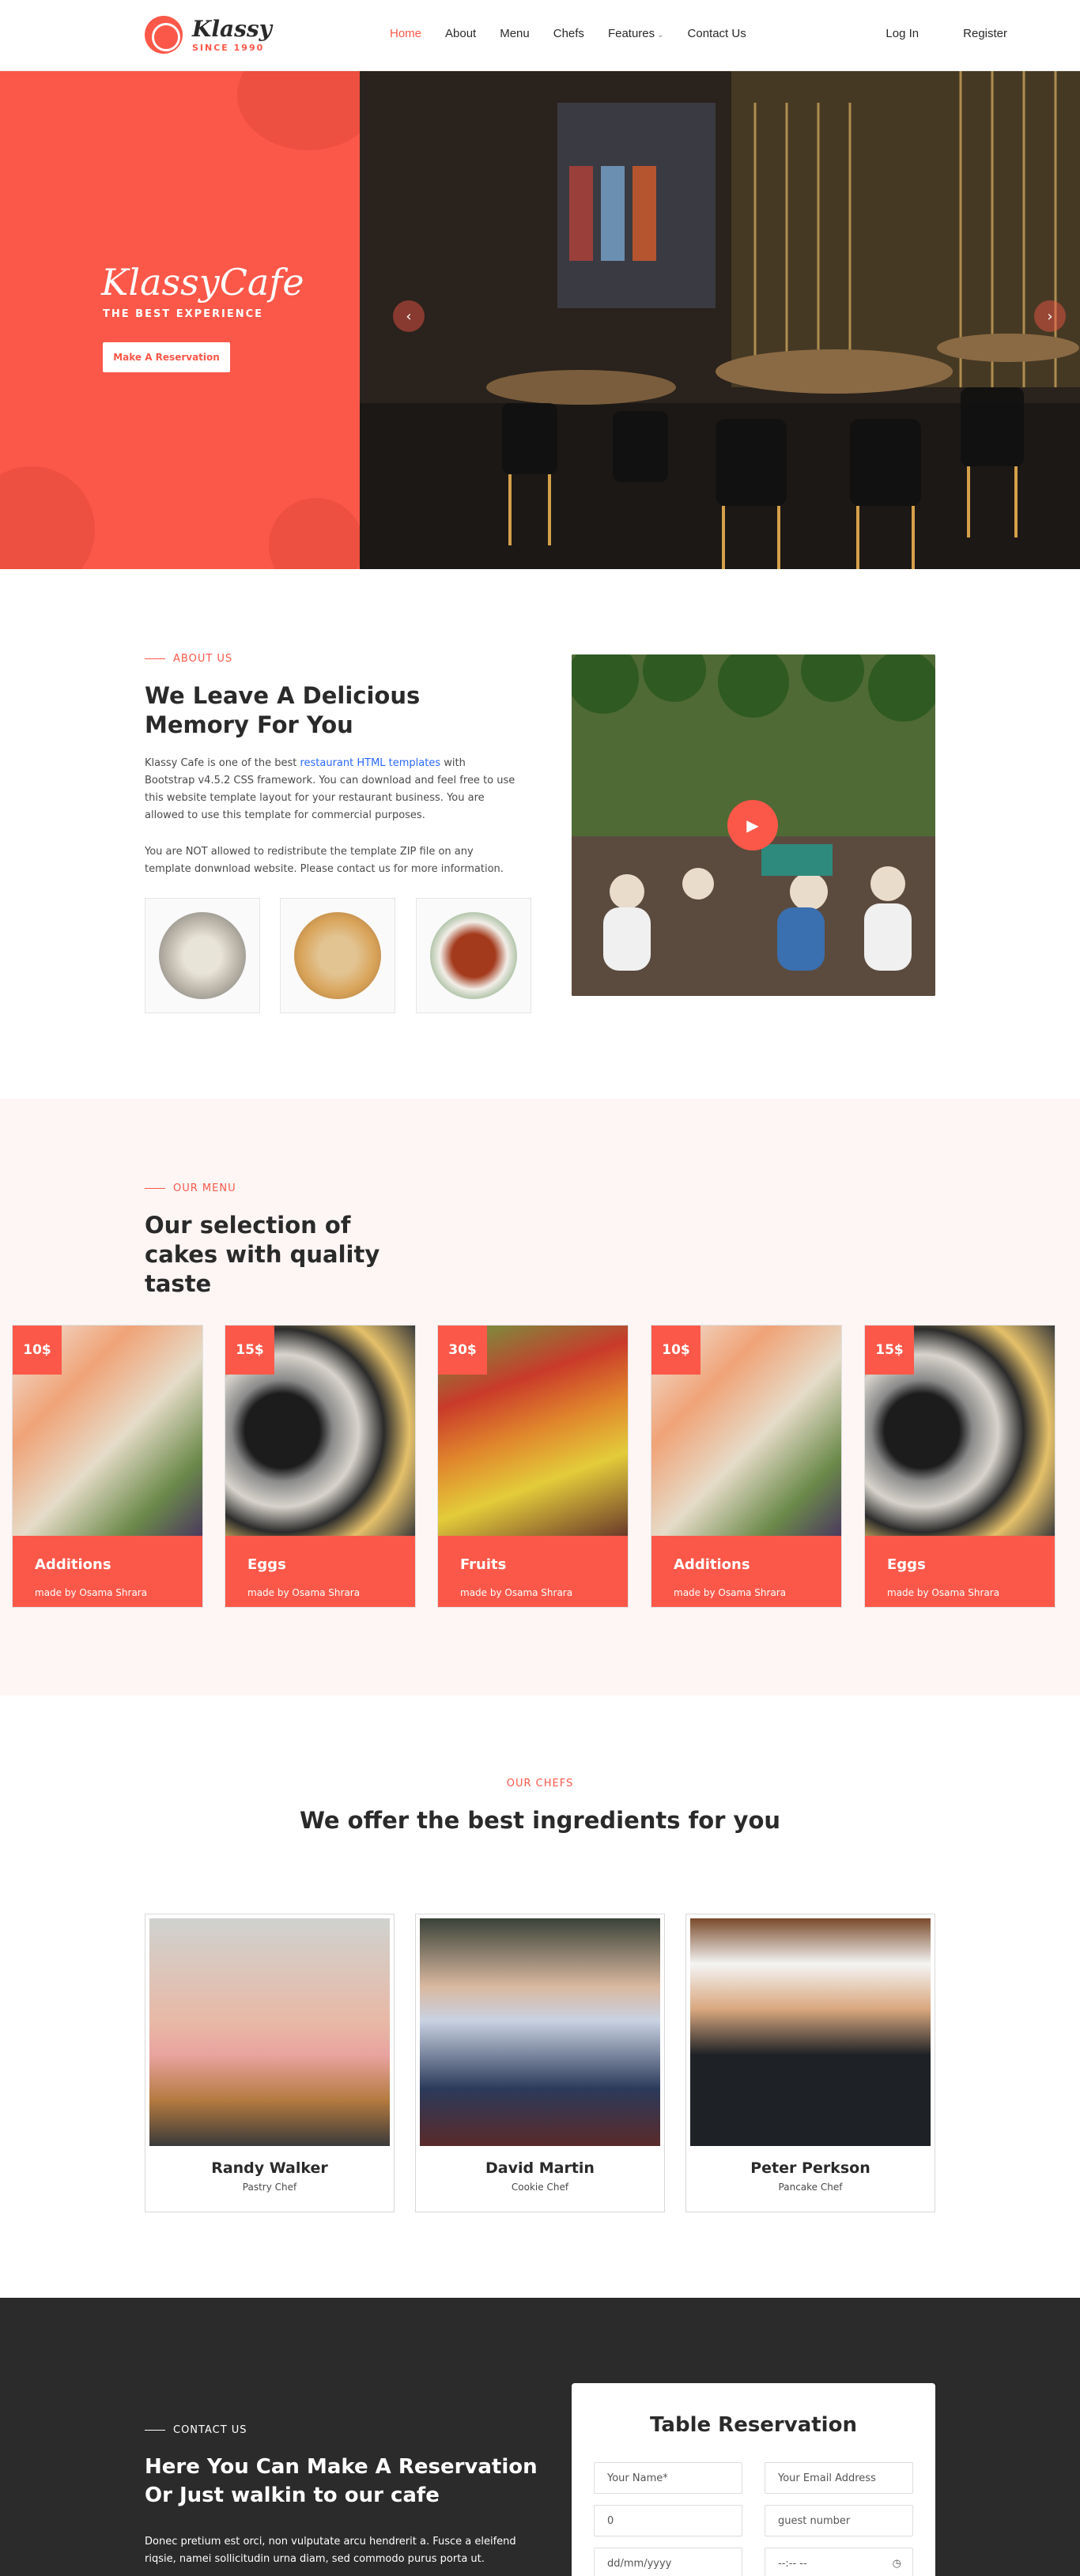 This screenshot has height=2576, width=1080. Describe the element at coordinates (460, 33) in the screenshot. I see `nav-about: About` at that location.